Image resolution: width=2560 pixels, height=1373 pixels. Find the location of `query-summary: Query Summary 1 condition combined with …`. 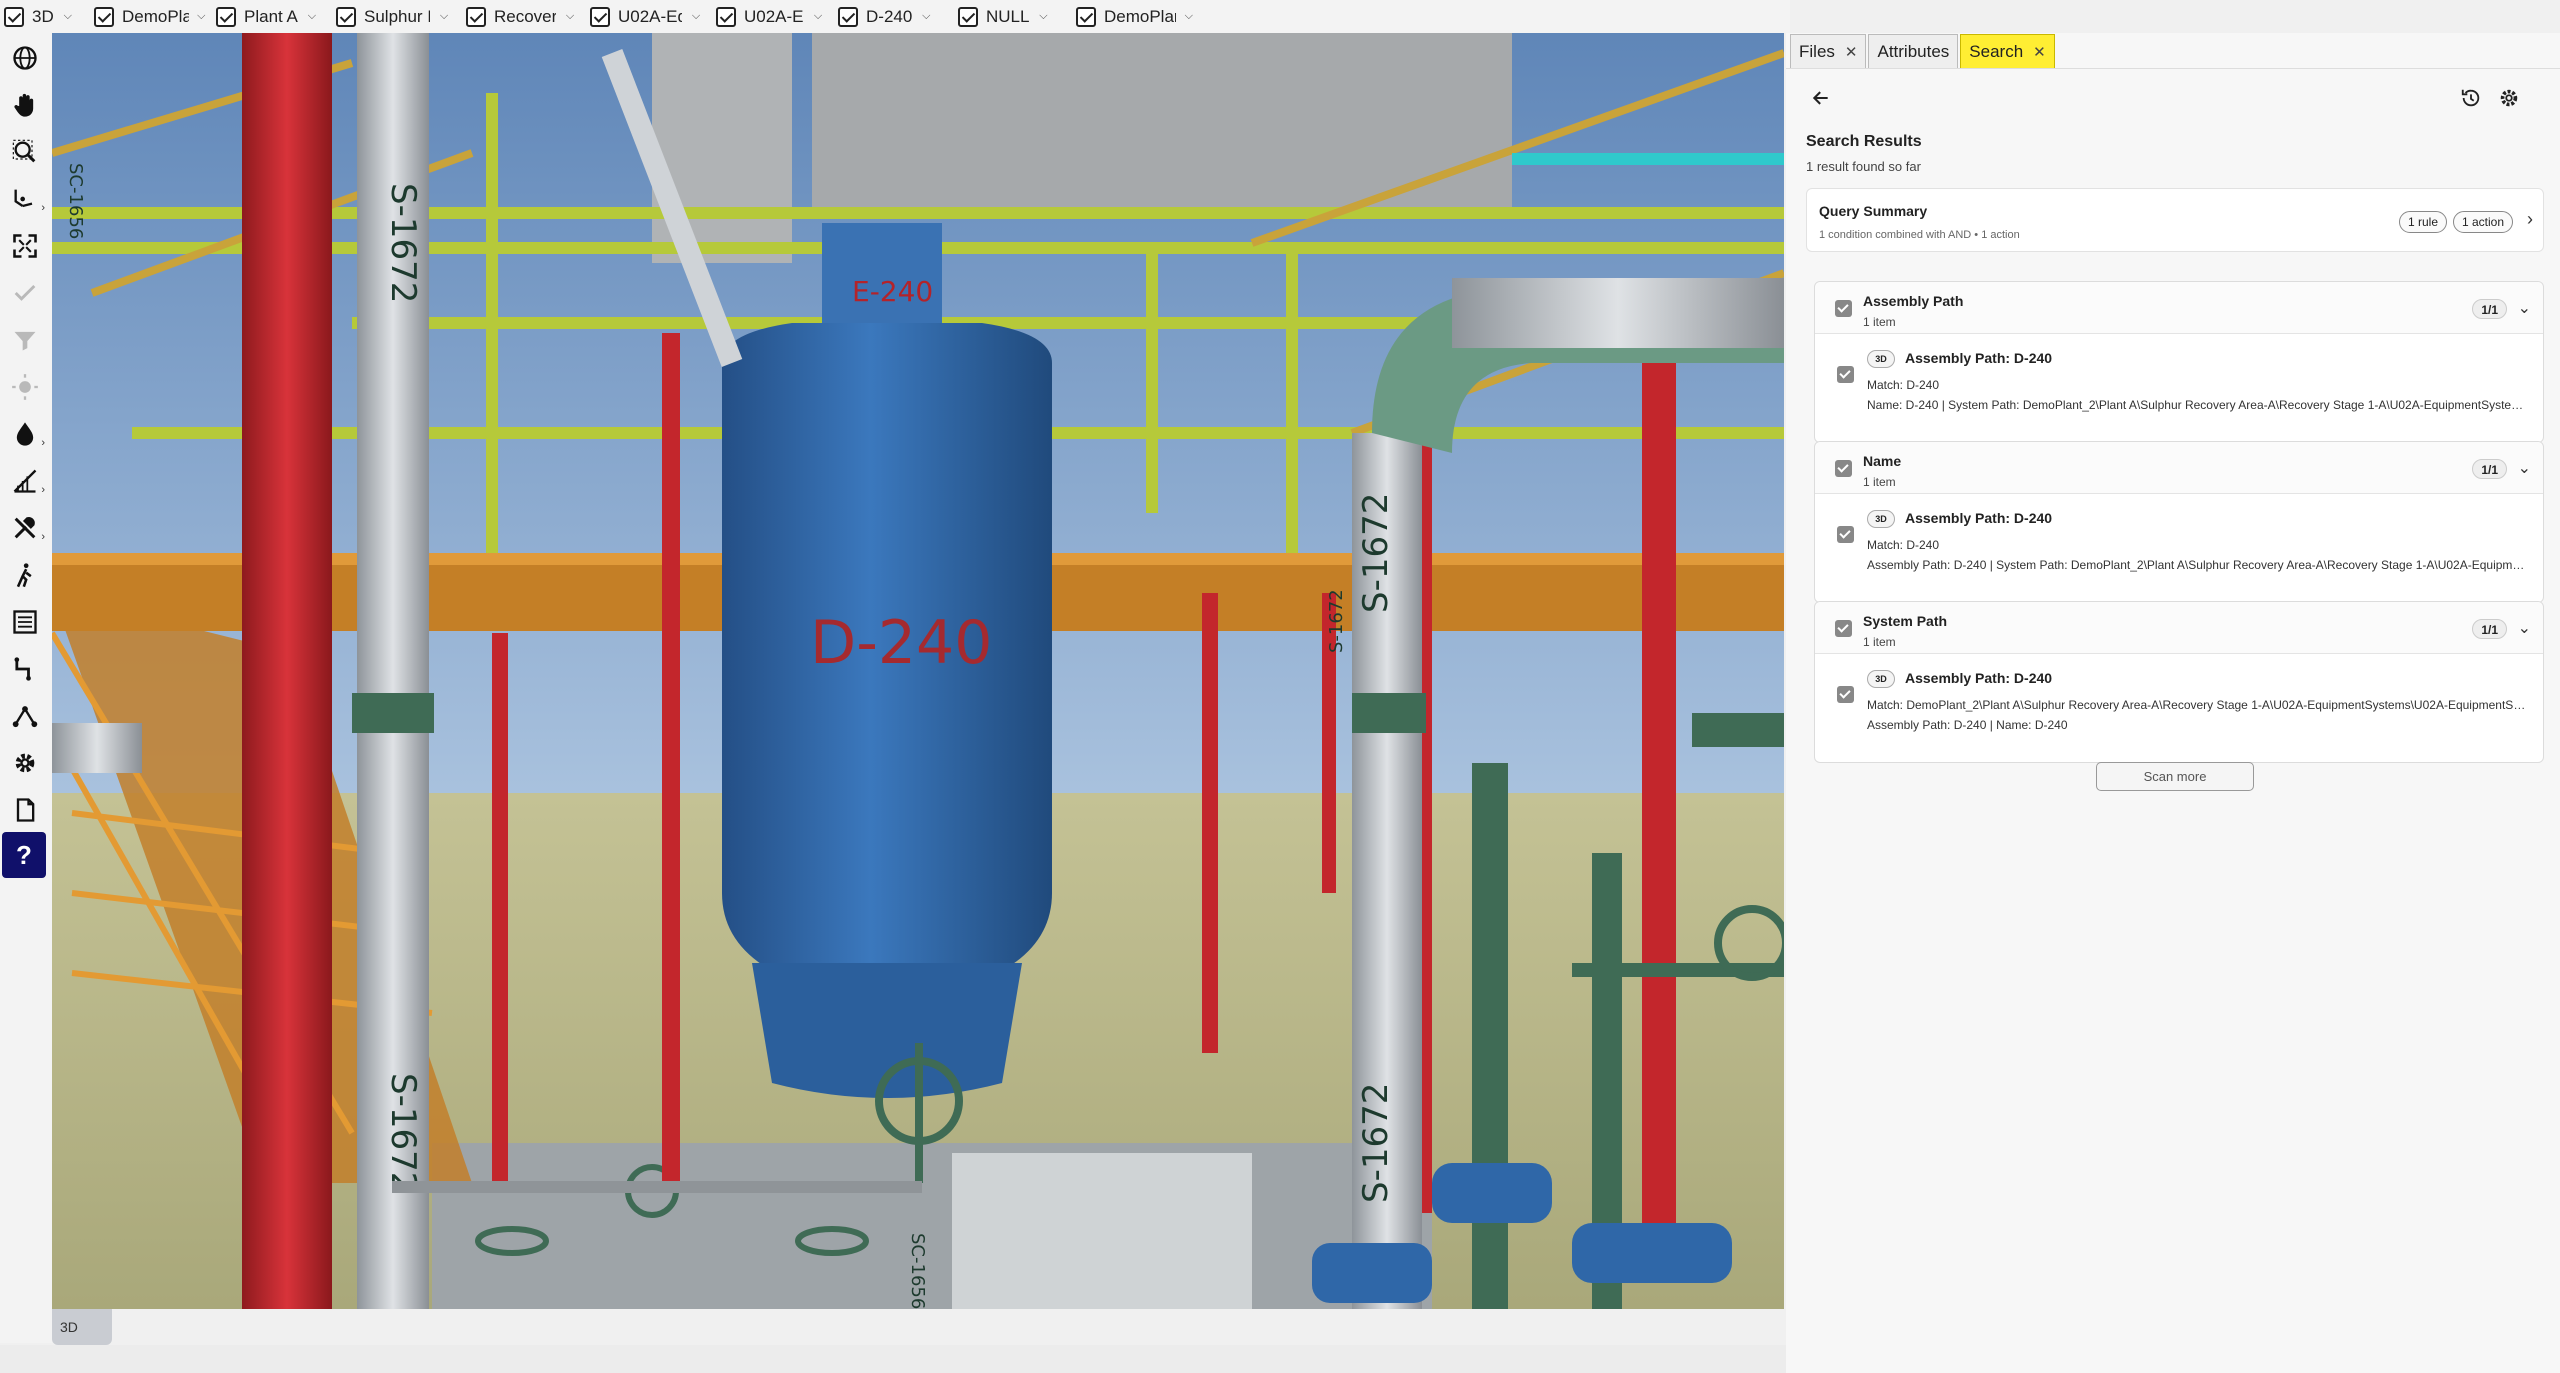

query-summary: Query Summary 1 condition combined with … is located at coordinates (2175, 220).